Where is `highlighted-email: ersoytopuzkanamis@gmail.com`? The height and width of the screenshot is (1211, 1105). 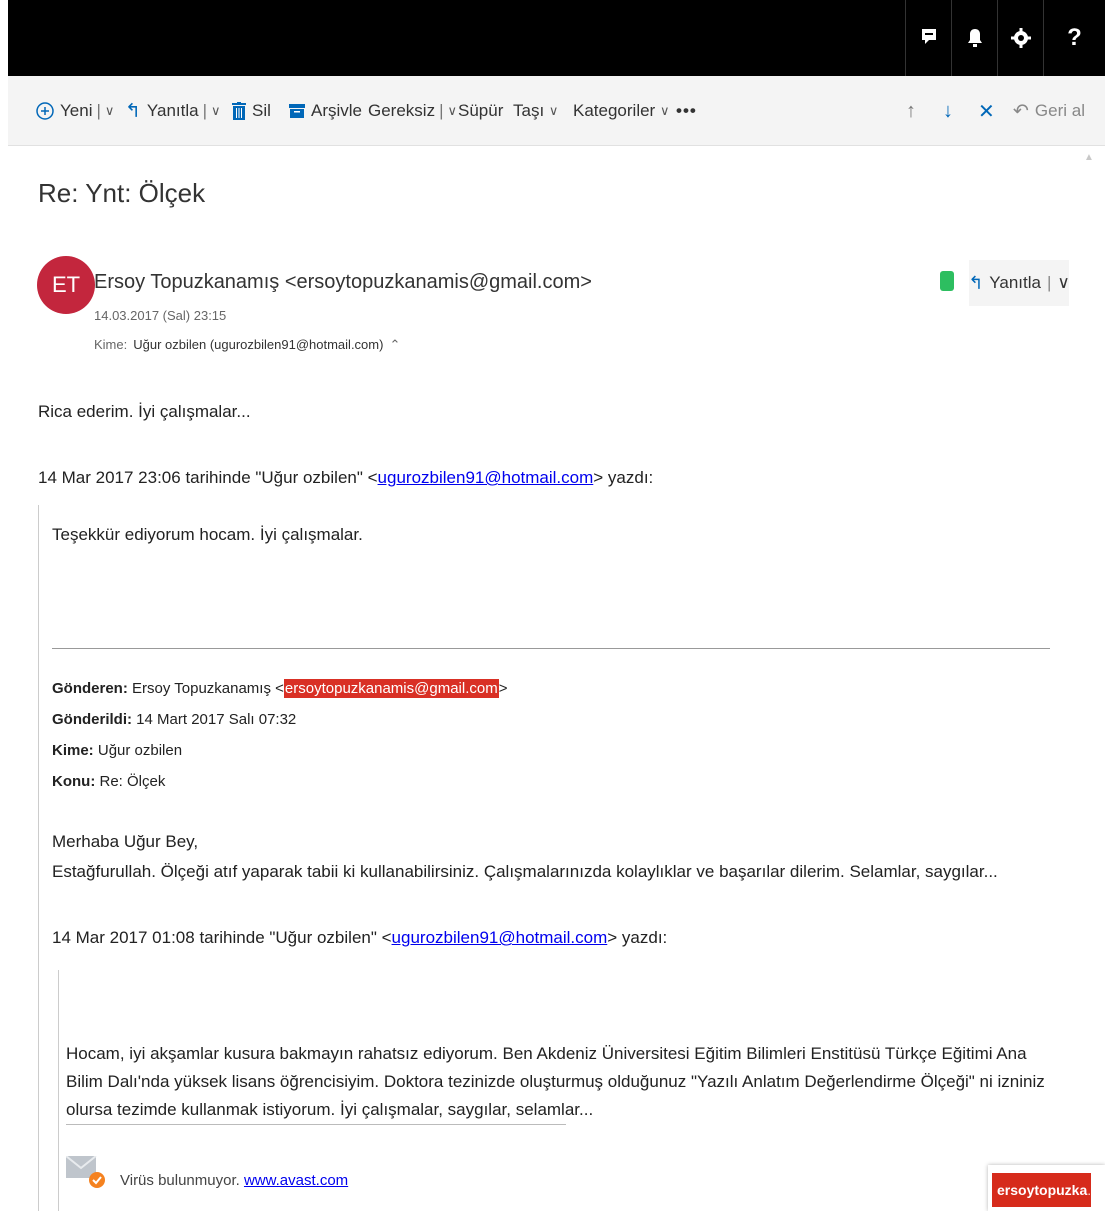 highlighted-email: ersoytopuzkanamis@gmail.com is located at coordinates (391, 688).